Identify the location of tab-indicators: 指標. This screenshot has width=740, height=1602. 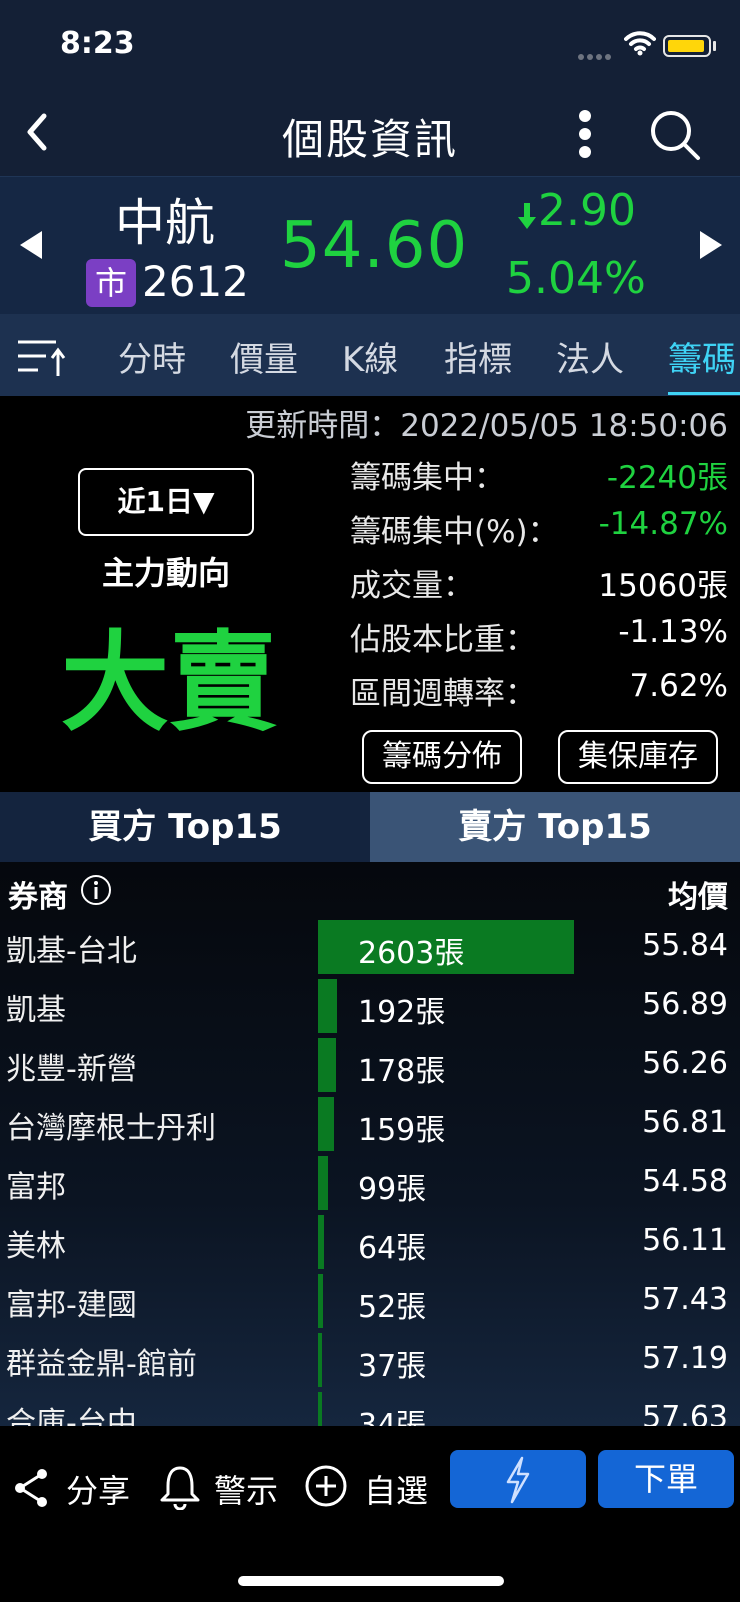
(478, 356).